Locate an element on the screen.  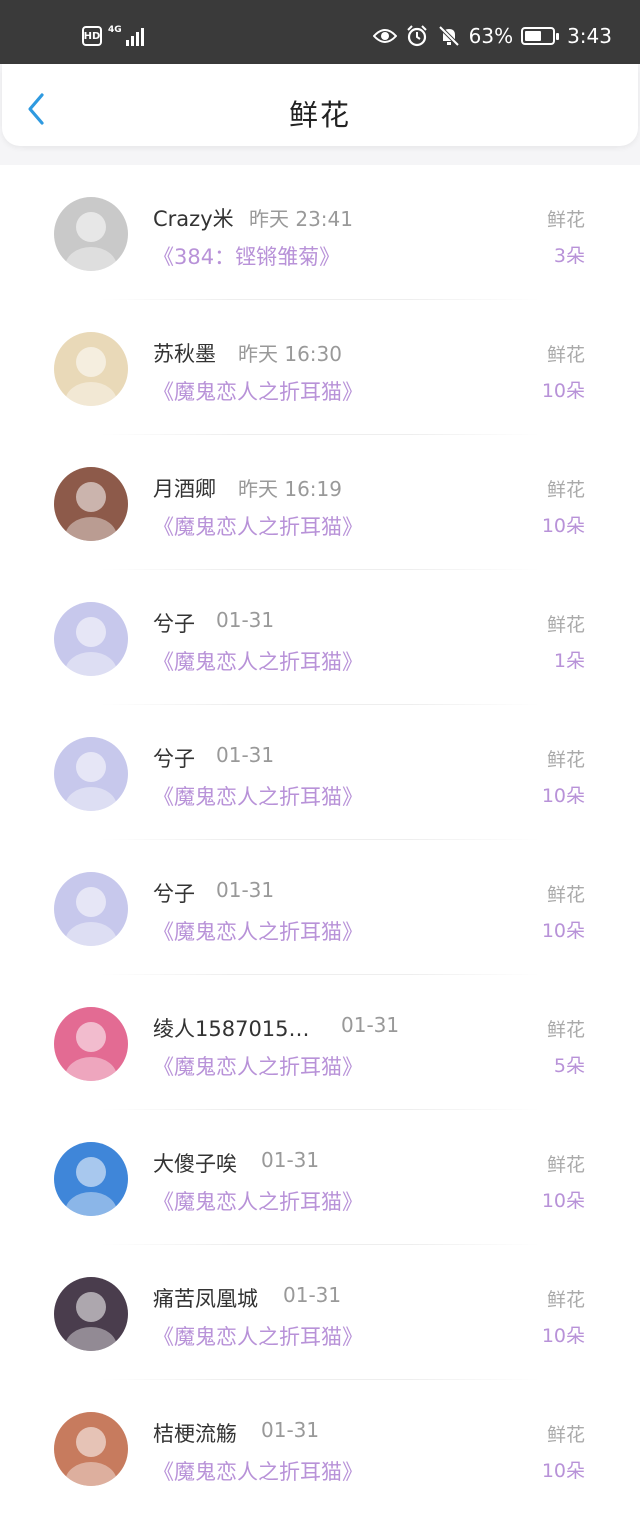
user-name: 痛苦凤凰城 is located at coordinates (205, 1298).